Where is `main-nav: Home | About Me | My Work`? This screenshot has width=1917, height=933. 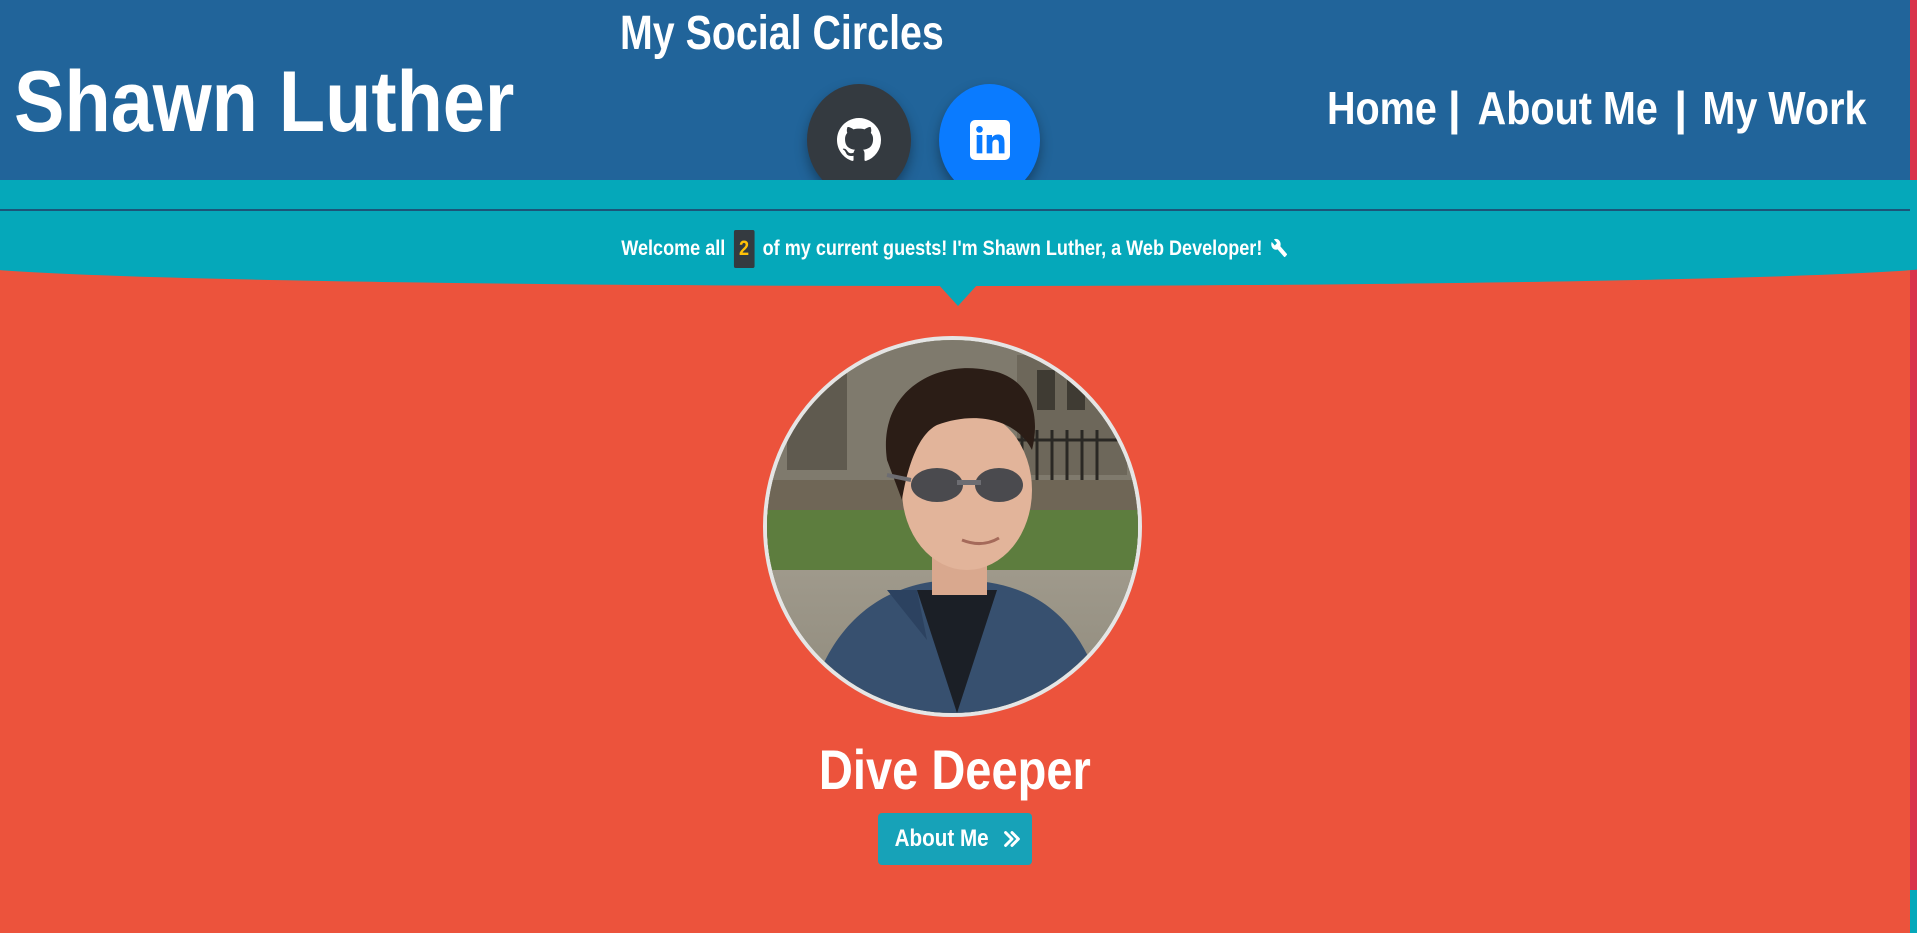 main-nav: Home | About Me | My Work is located at coordinates (1599, 108).